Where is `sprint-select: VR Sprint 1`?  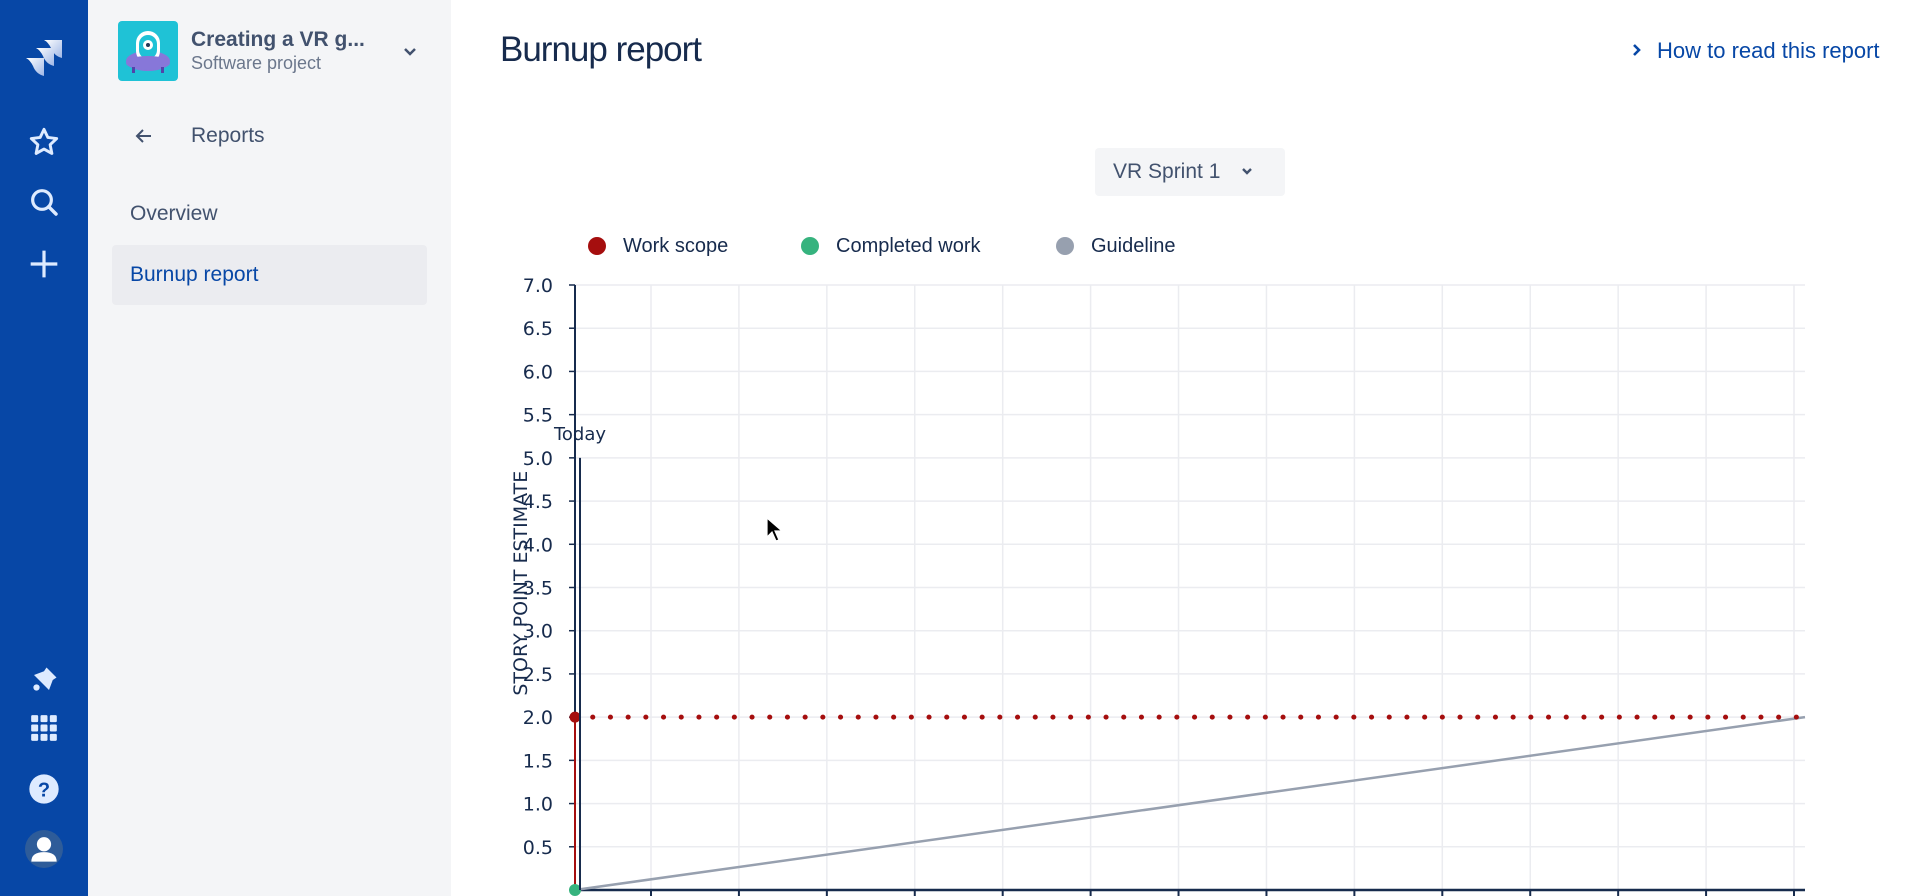 sprint-select: VR Sprint 1 is located at coordinates (1190, 172).